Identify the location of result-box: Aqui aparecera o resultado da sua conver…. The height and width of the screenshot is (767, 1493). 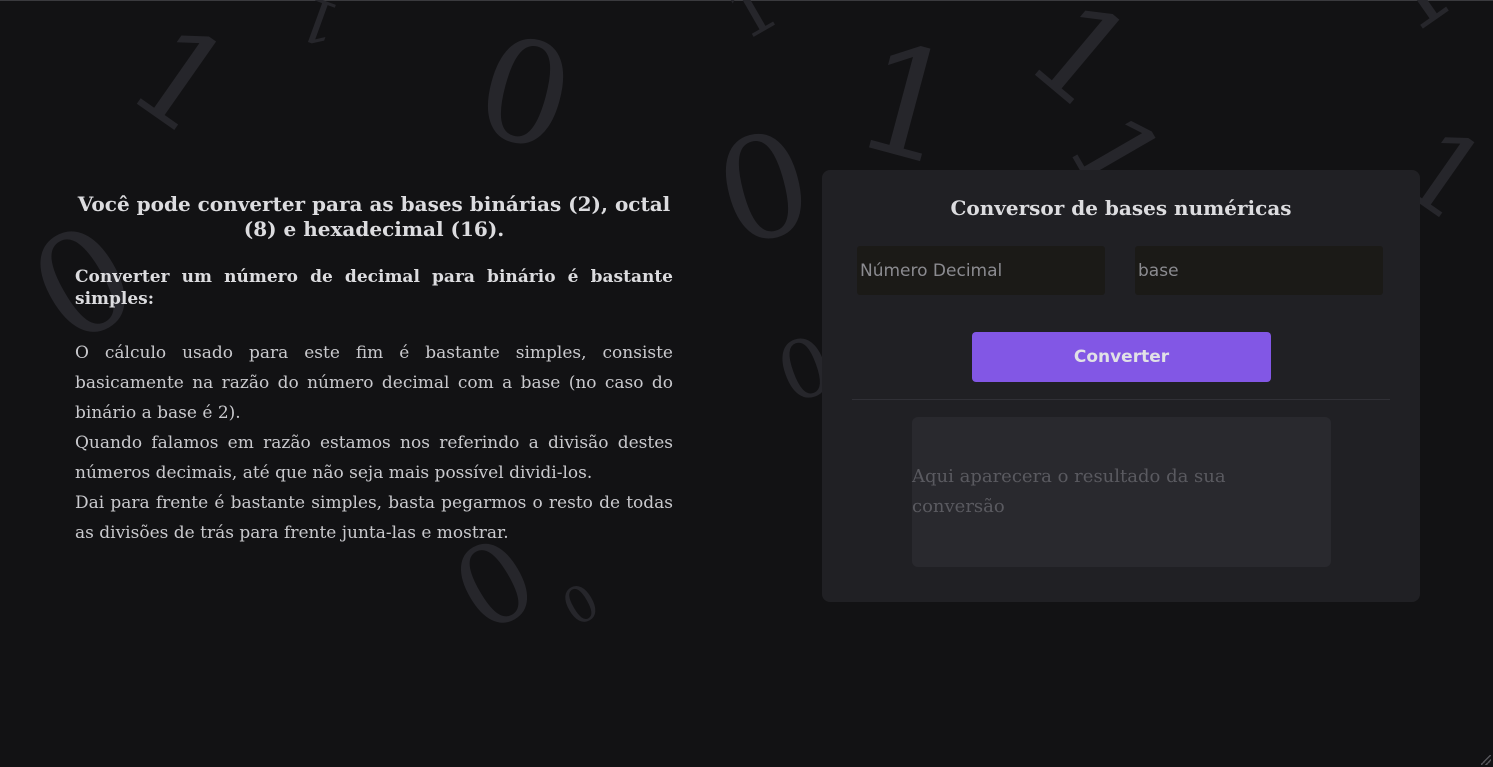
(1121, 492).